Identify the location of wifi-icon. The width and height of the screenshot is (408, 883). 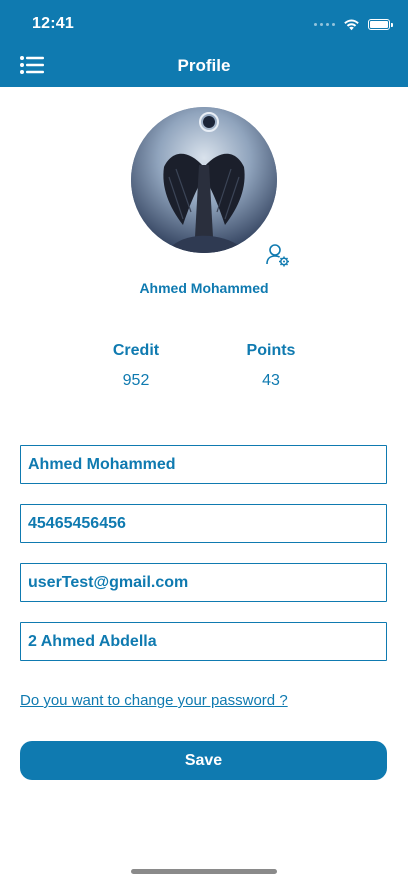
(351, 24).